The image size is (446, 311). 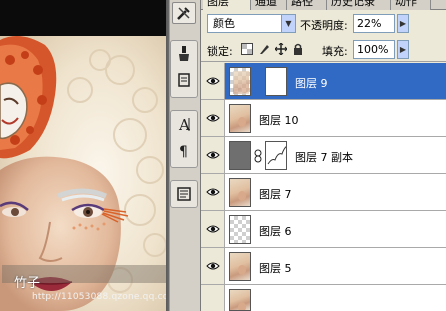 What do you see at coordinates (307, 5) in the screenshot?
I see `tab-paths: 路径` at bounding box center [307, 5].